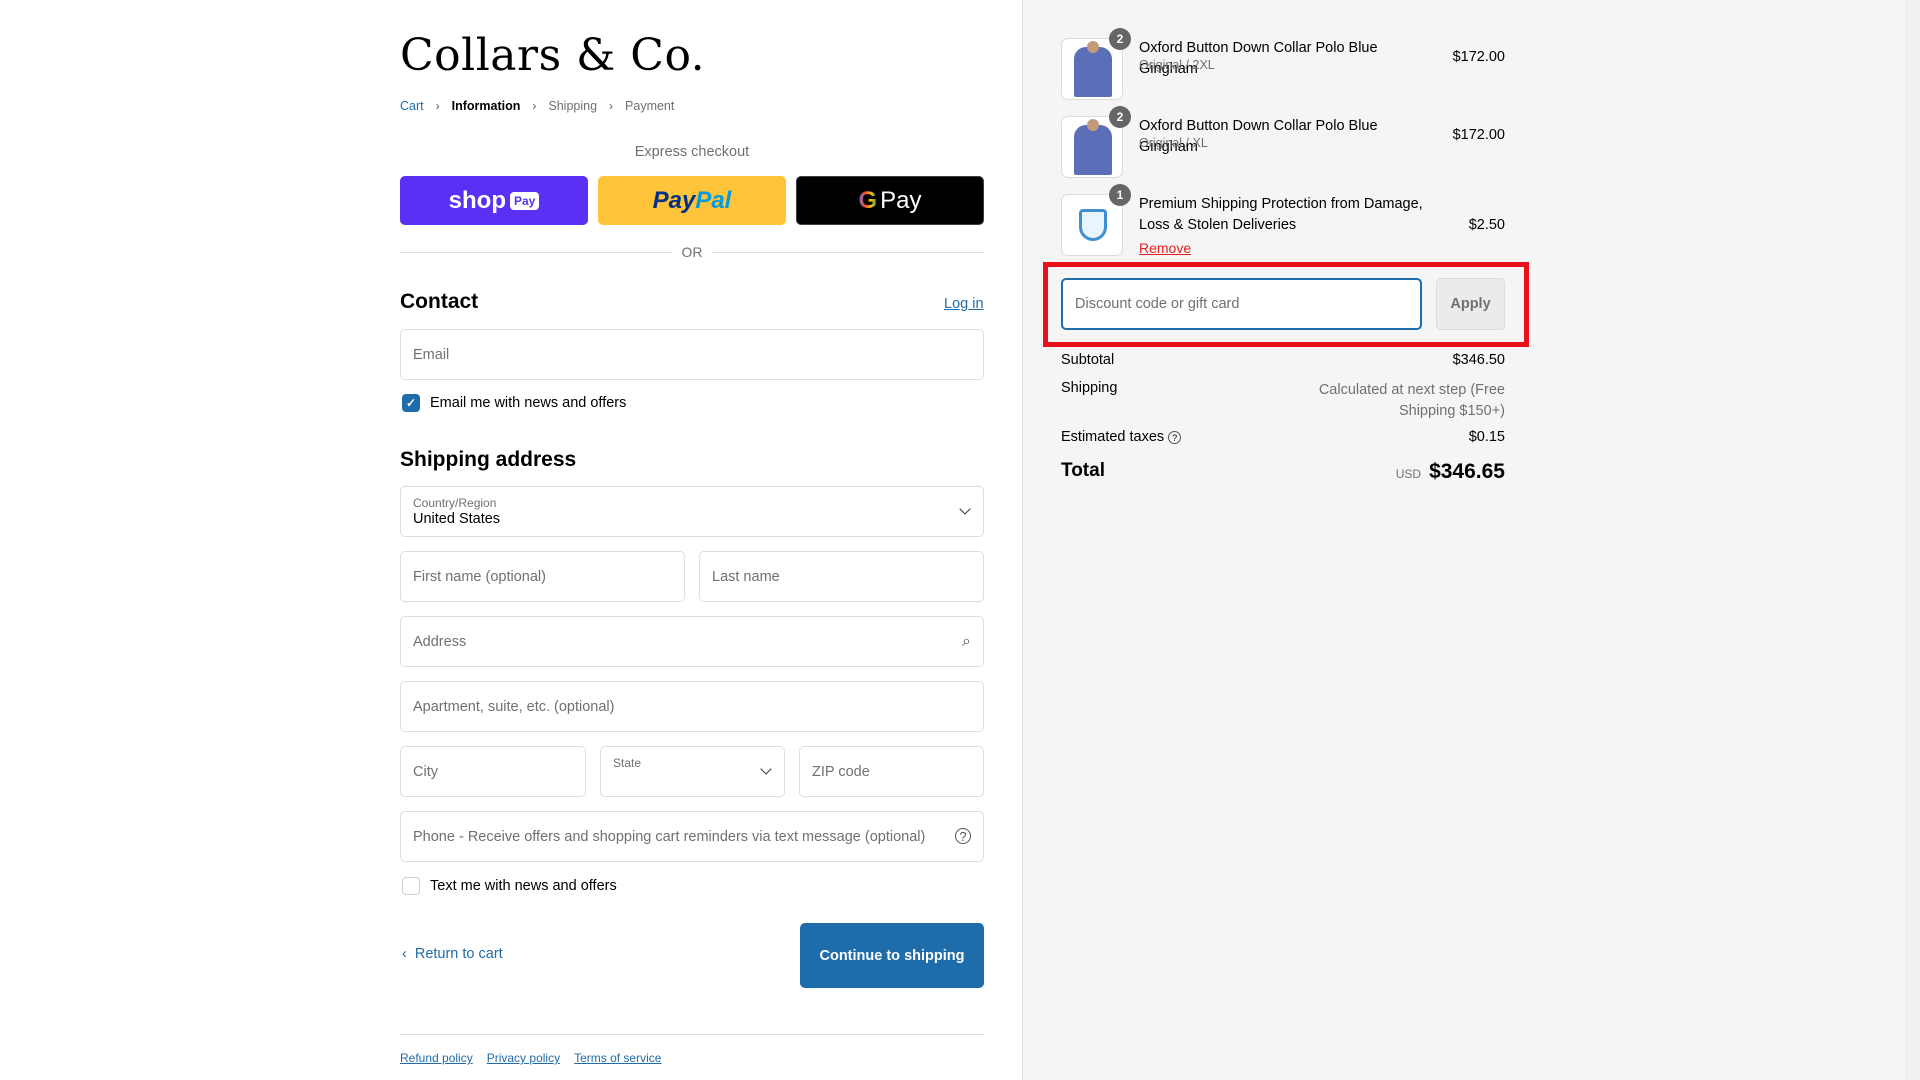  Describe the element at coordinates (692, 252) in the screenshot. I see `or-separator: OR` at that location.